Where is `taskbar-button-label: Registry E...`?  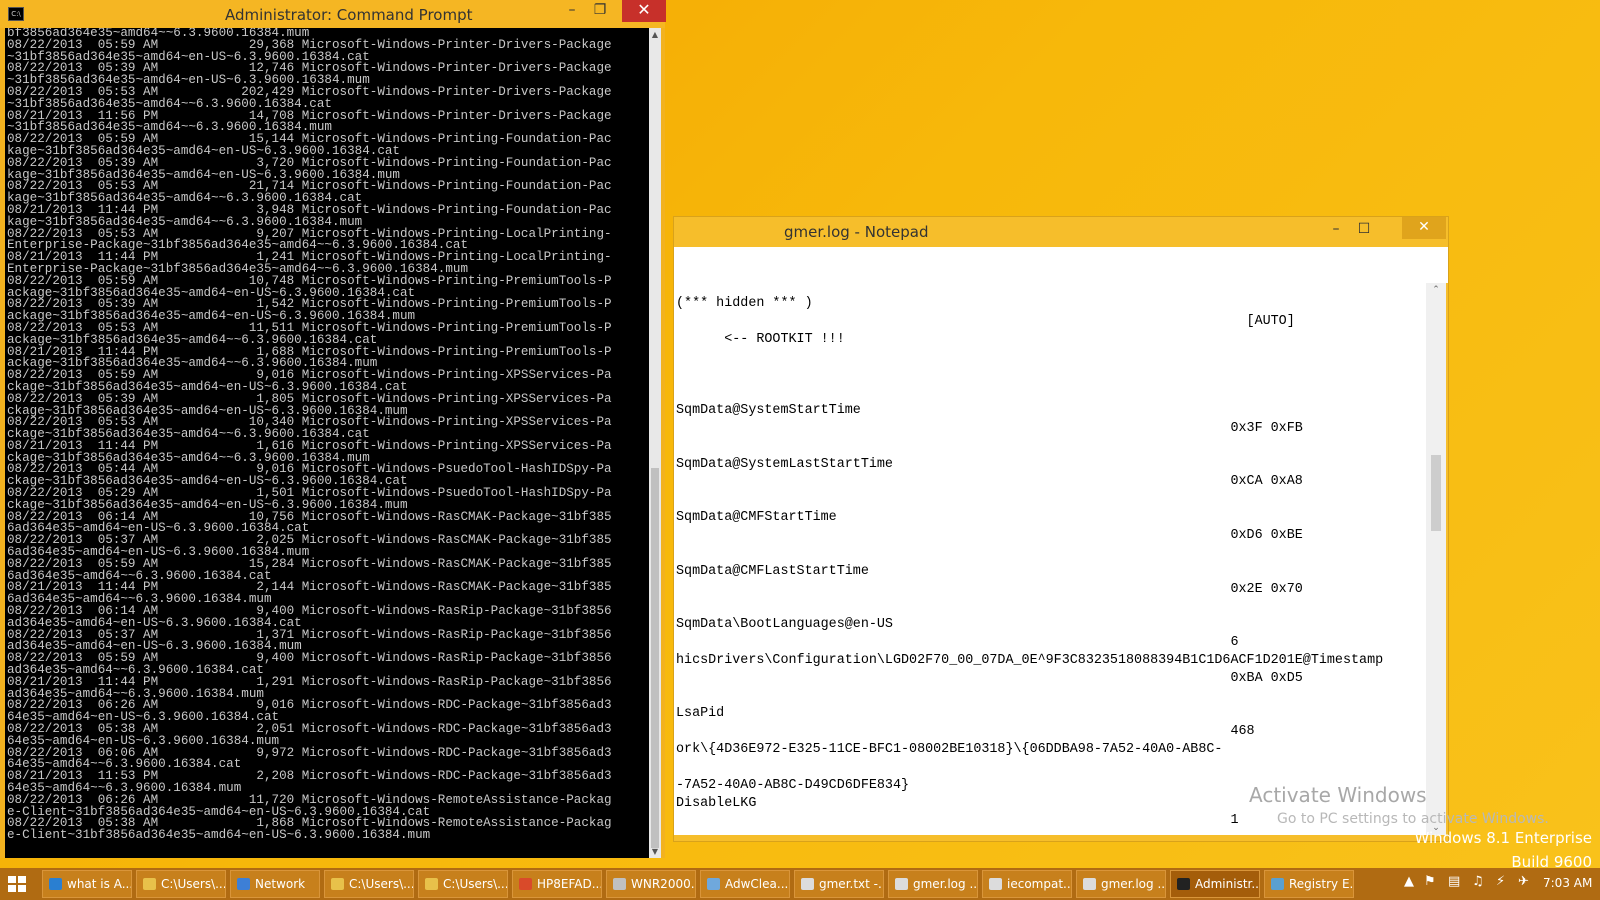 taskbar-button-label: Registry E... is located at coordinates (1321, 884).